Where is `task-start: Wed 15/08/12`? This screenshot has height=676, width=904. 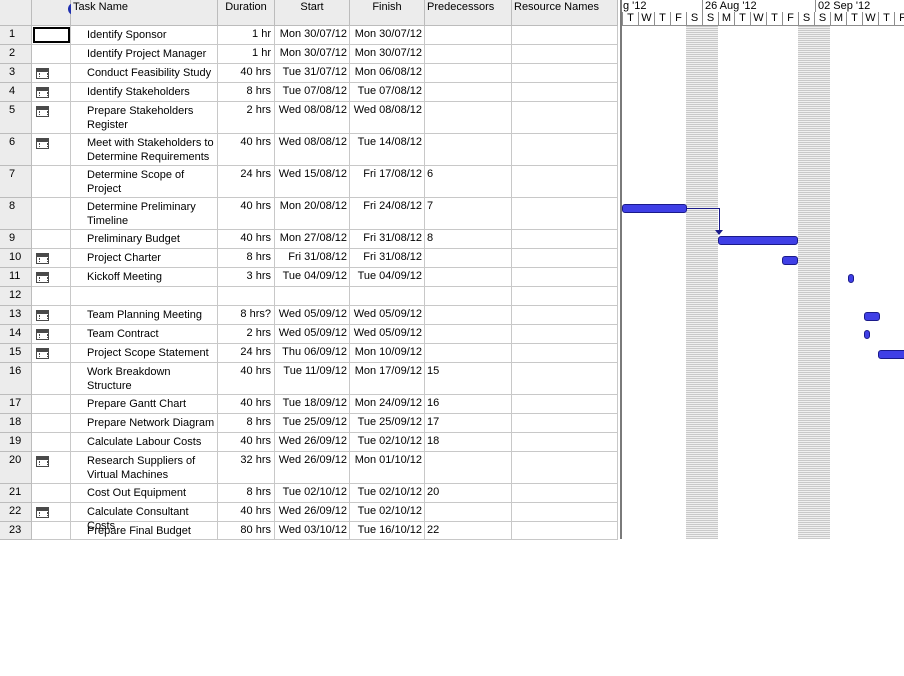
task-start: Wed 15/08/12 is located at coordinates (312, 182).